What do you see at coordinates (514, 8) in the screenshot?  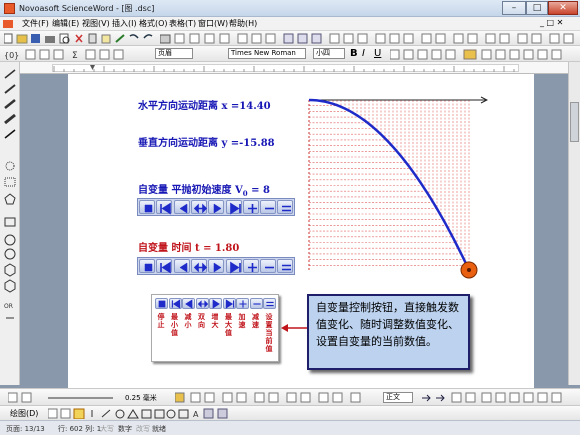 I see `minimize-button: –` at bounding box center [514, 8].